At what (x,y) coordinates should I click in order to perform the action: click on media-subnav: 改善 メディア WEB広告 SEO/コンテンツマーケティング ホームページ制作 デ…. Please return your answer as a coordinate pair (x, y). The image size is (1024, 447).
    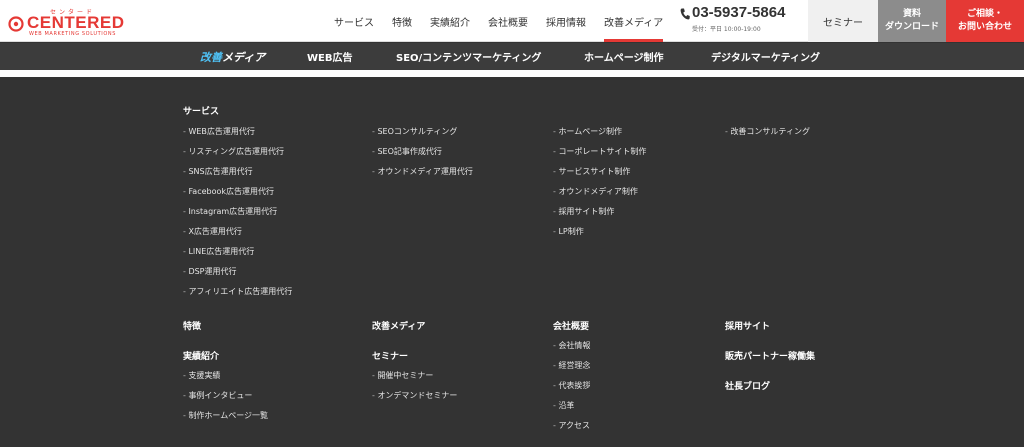
    Looking at the image, I should click on (512, 56).